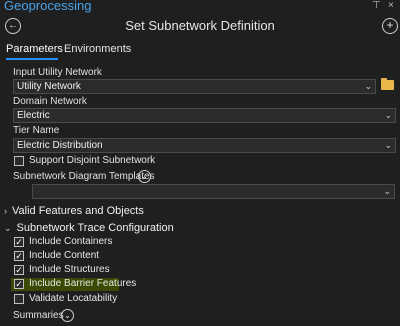 Image resolution: width=400 pixels, height=326 pixels. What do you see at coordinates (387, 84) in the screenshot?
I see `folder-icon` at bounding box center [387, 84].